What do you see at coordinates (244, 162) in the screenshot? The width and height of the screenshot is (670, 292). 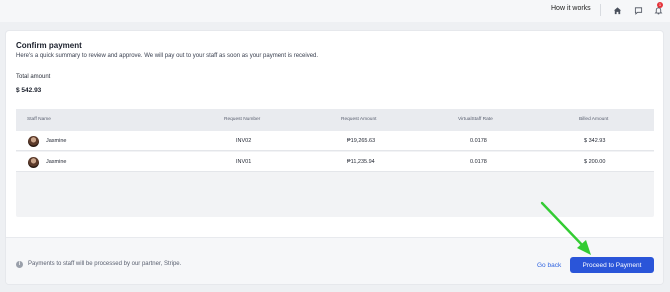 I see `request-number: INV01` at bounding box center [244, 162].